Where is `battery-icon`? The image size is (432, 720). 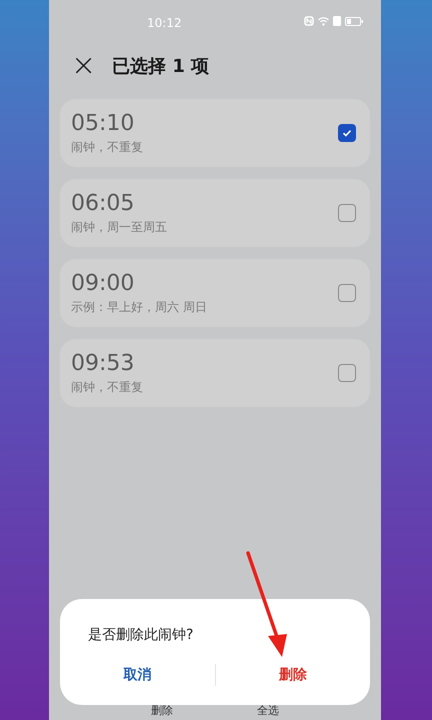 battery-icon is located at coordinates (354, 21).